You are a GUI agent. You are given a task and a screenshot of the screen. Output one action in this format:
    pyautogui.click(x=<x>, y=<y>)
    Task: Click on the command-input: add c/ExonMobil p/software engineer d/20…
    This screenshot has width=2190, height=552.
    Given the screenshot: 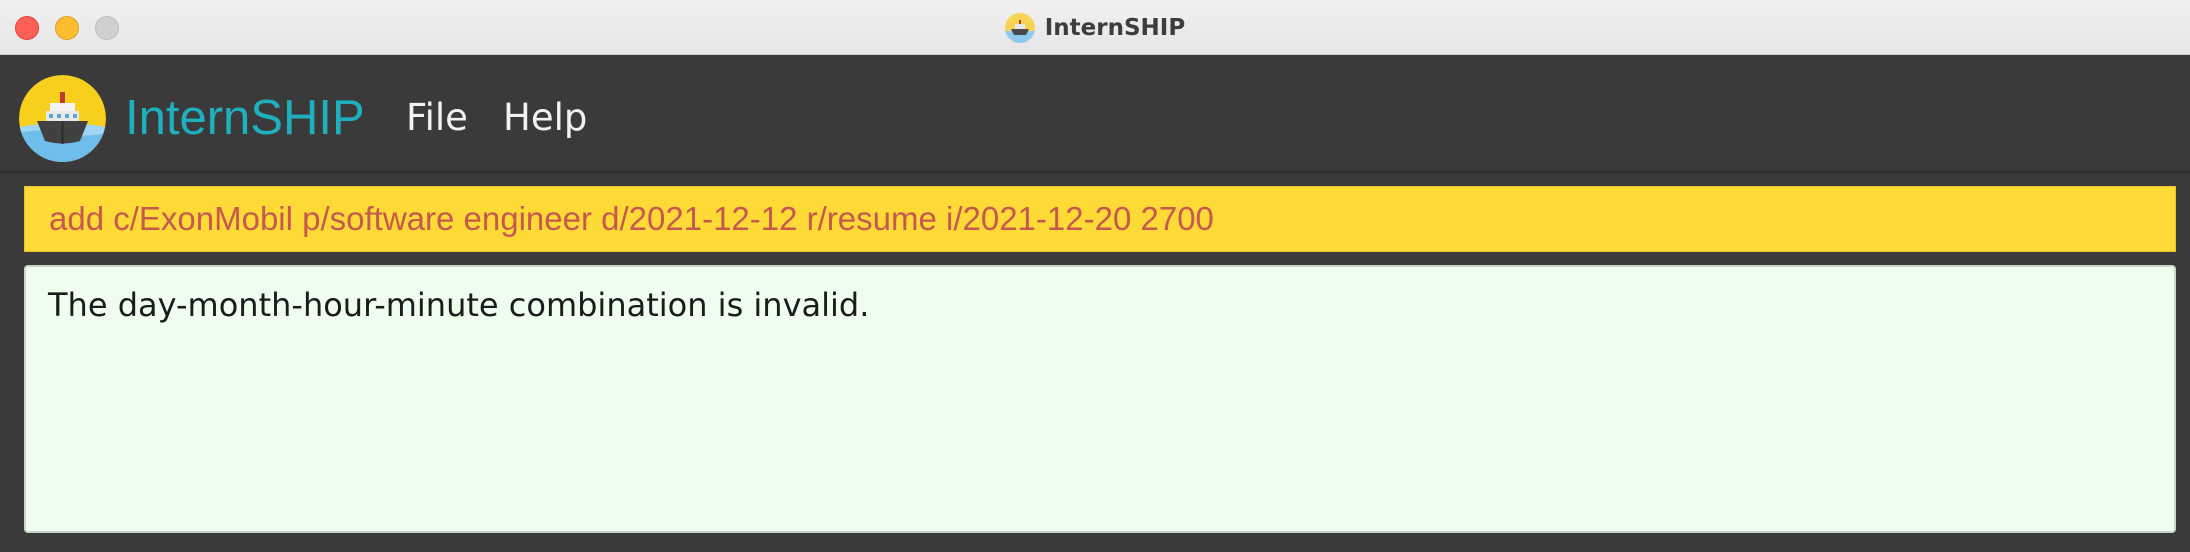 What is the action you would take?
    pyautogui.click(x=1100, y=219)
    